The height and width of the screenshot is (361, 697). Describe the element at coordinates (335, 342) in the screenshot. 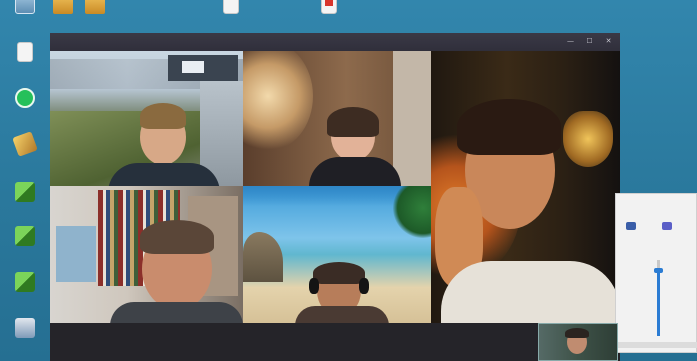

I see `call-toolbar-strip` at that location.